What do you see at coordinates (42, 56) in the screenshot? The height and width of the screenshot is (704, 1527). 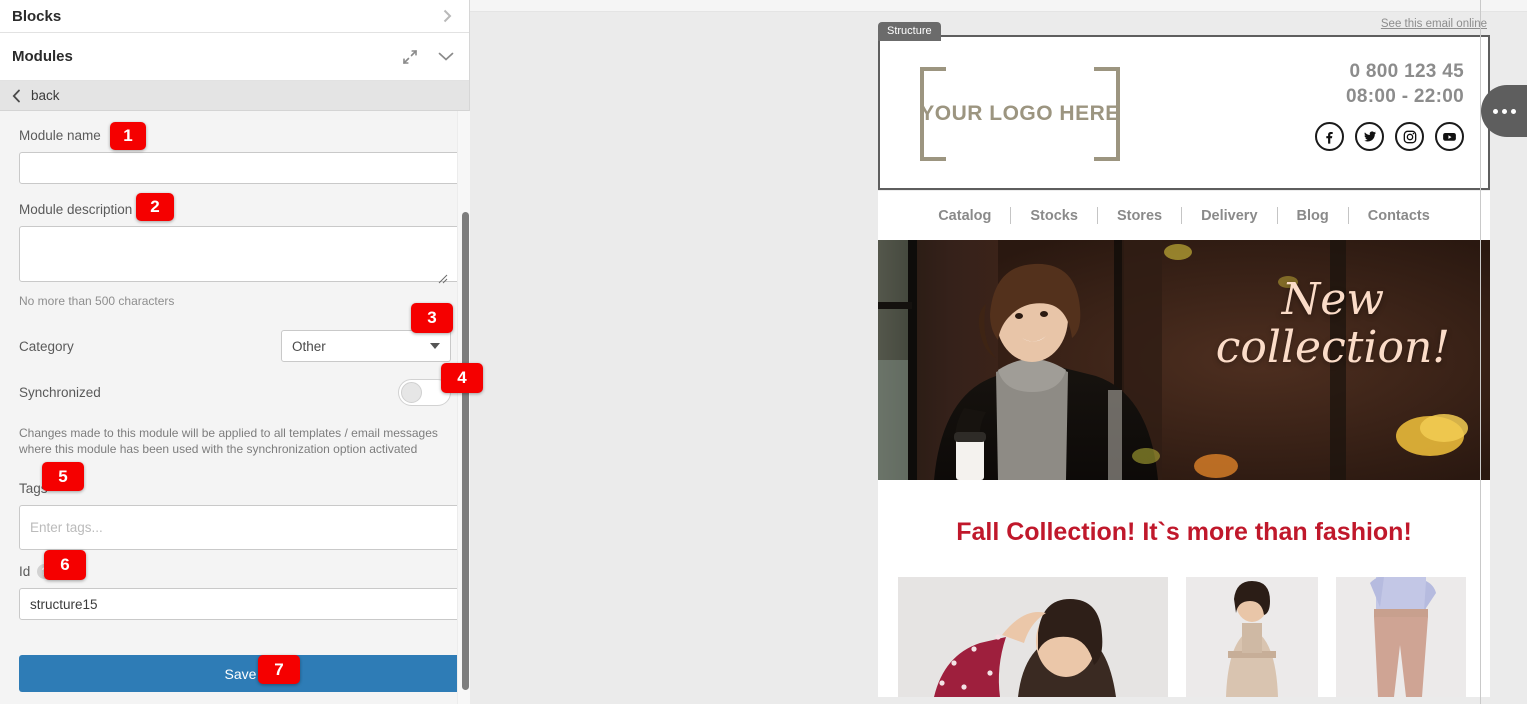 I see `modules-title: Modules` at bounding box center [42, 56].